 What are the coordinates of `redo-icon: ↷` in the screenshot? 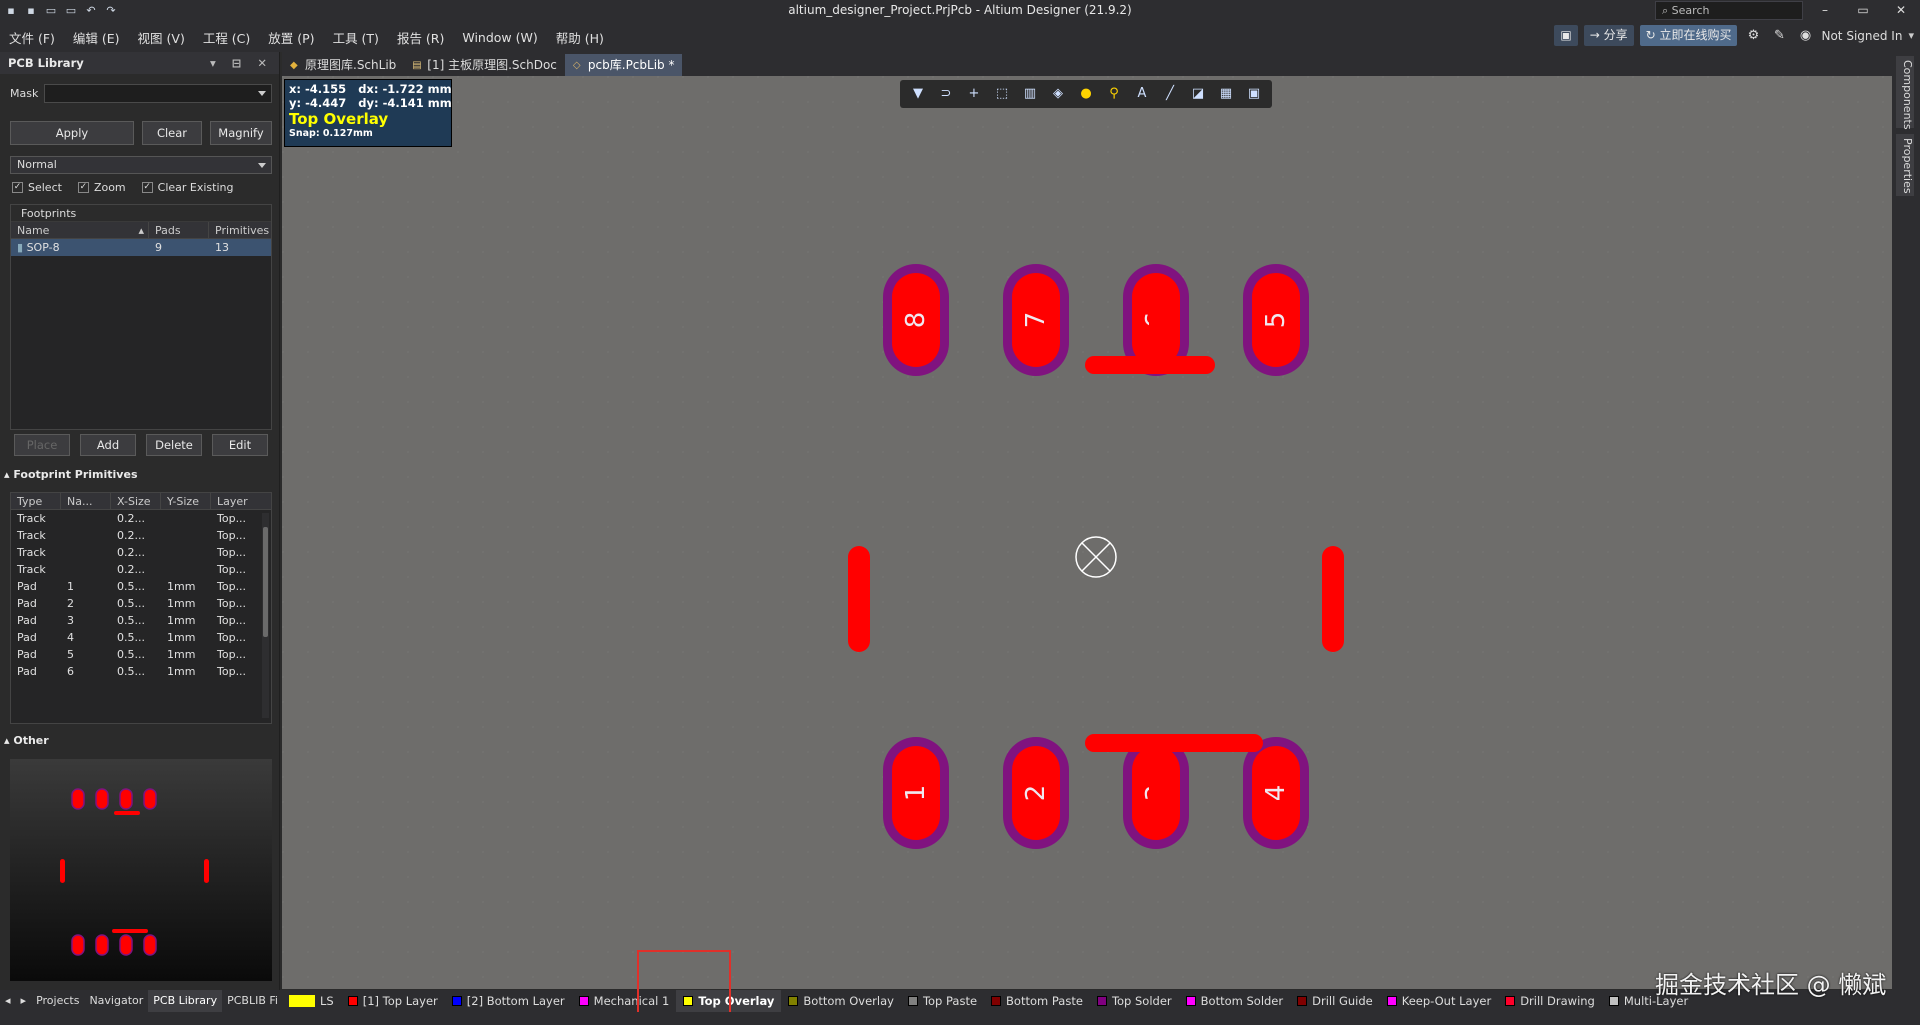 It's located at (111, 11).